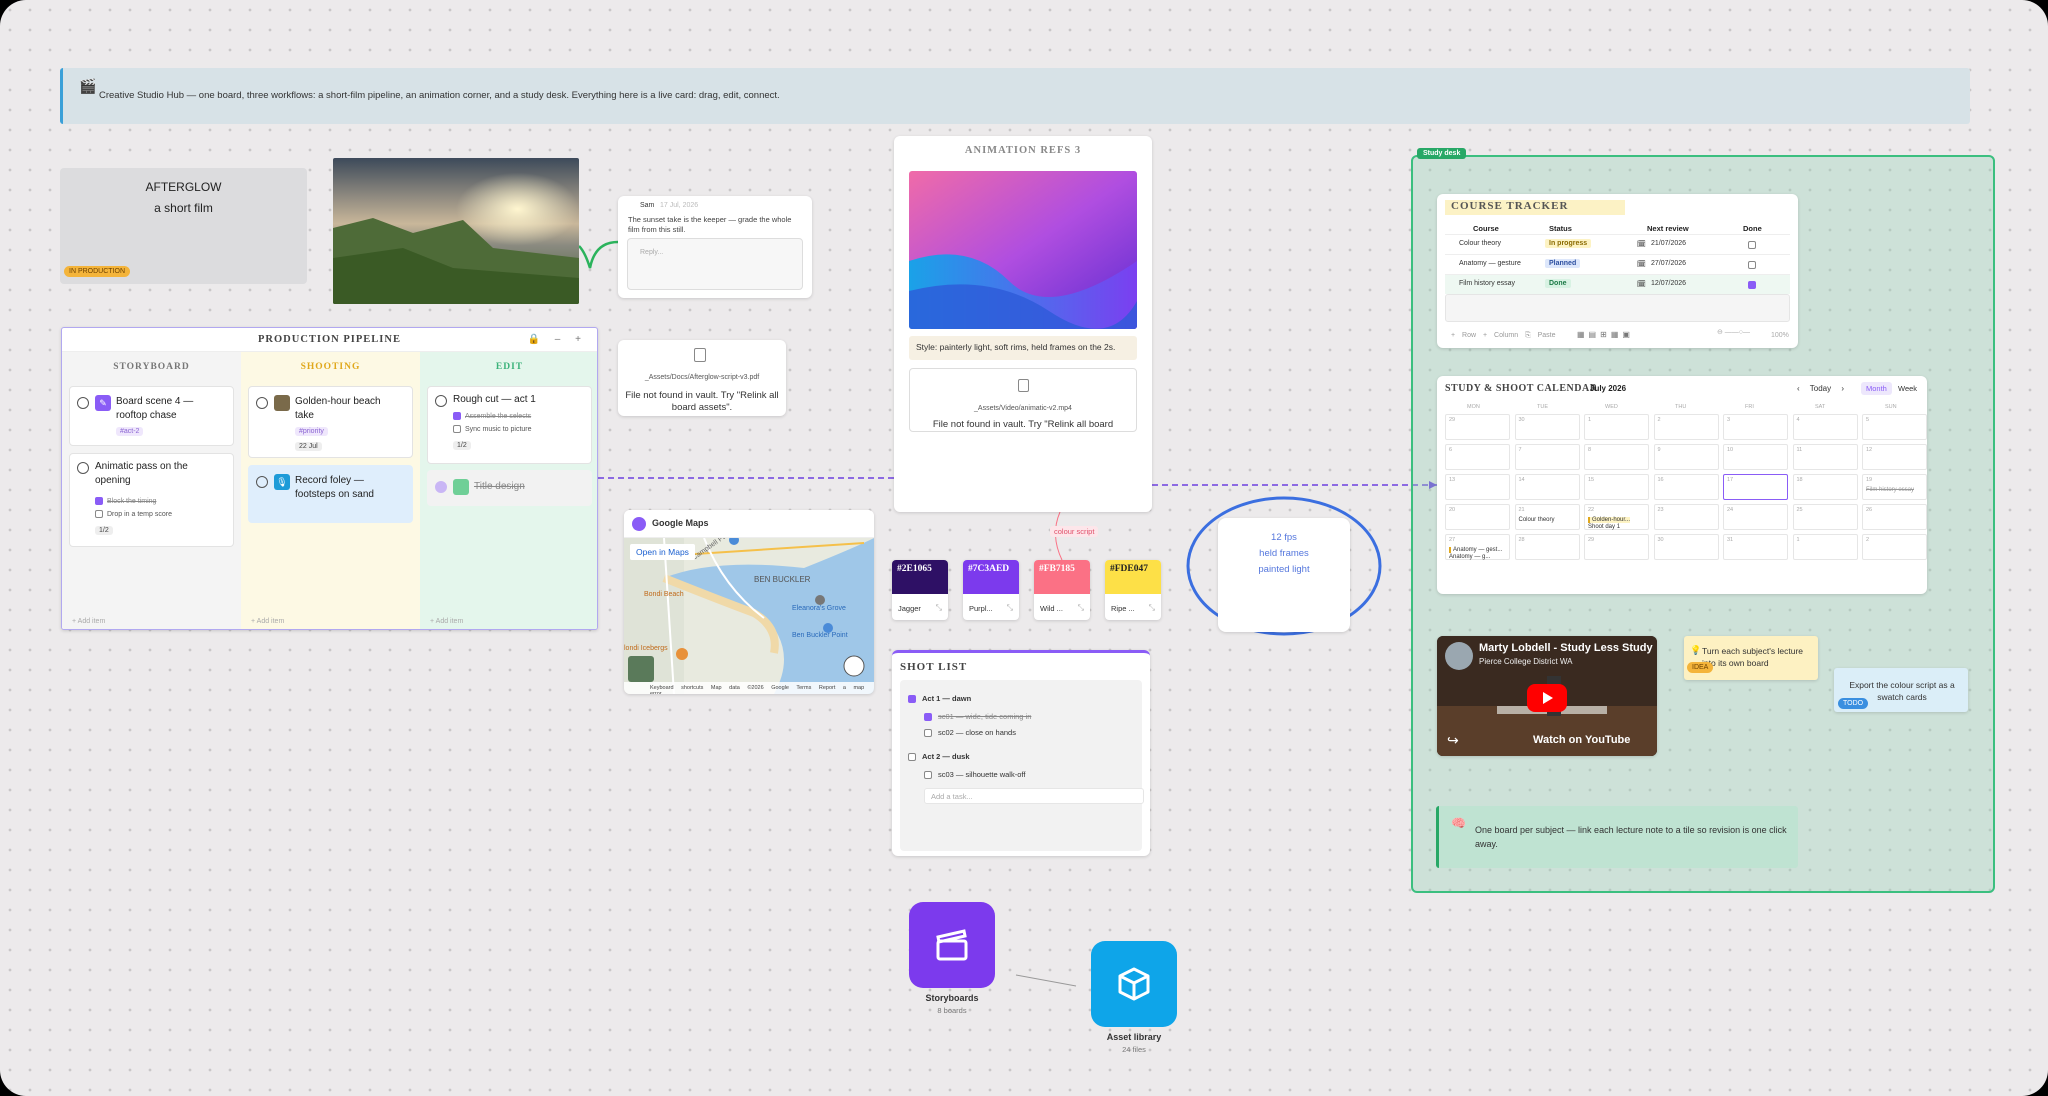 This screenshot has width=2048, height=1096. What do you see at coordinates (1581, 740) in the screenshot?
I see `watch-on-youtube: Watch on YouTube` at bounding box center [1581, 740].